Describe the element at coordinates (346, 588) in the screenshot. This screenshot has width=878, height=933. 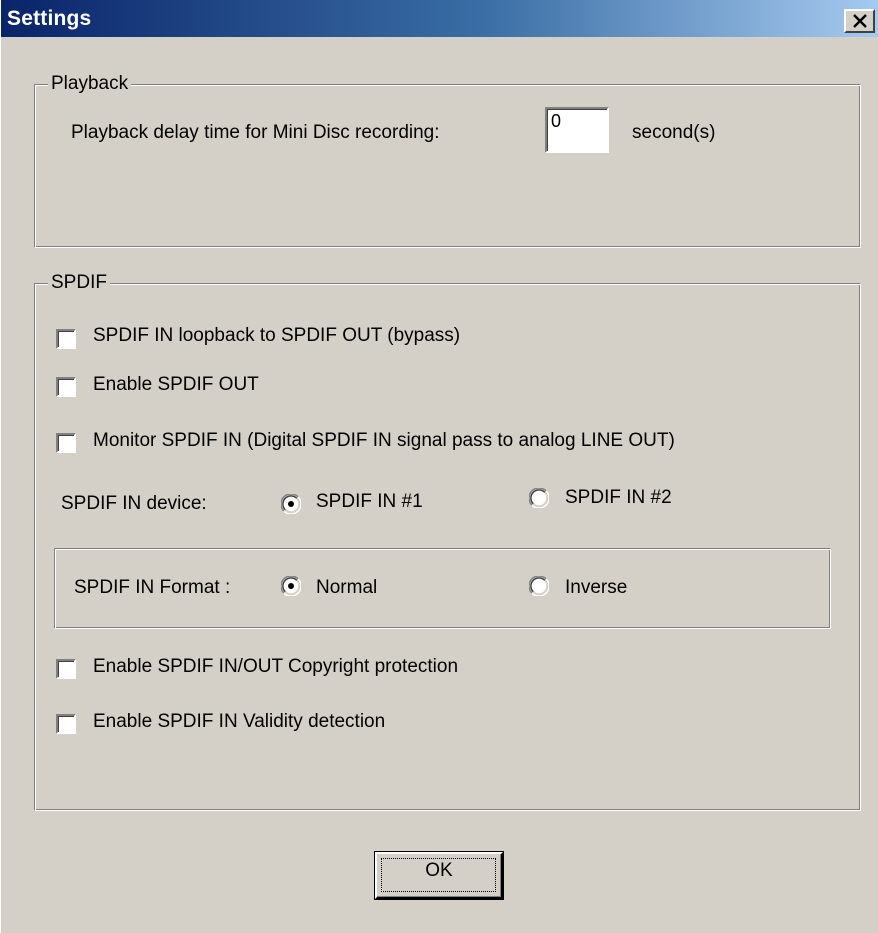
I see `format-option-normal-label: Normal` at that location.